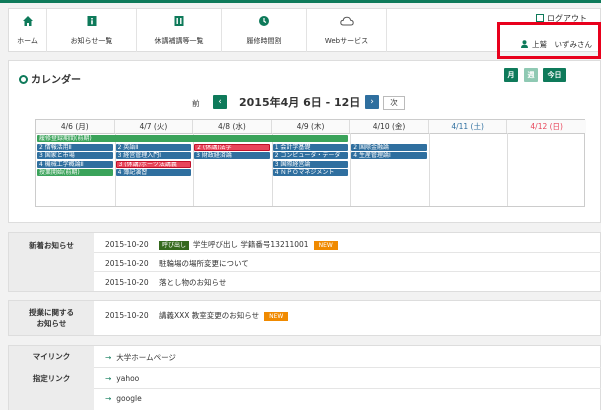 This screenshot has height=410, width=601. I want to click on home-icon, so click(27, 21).